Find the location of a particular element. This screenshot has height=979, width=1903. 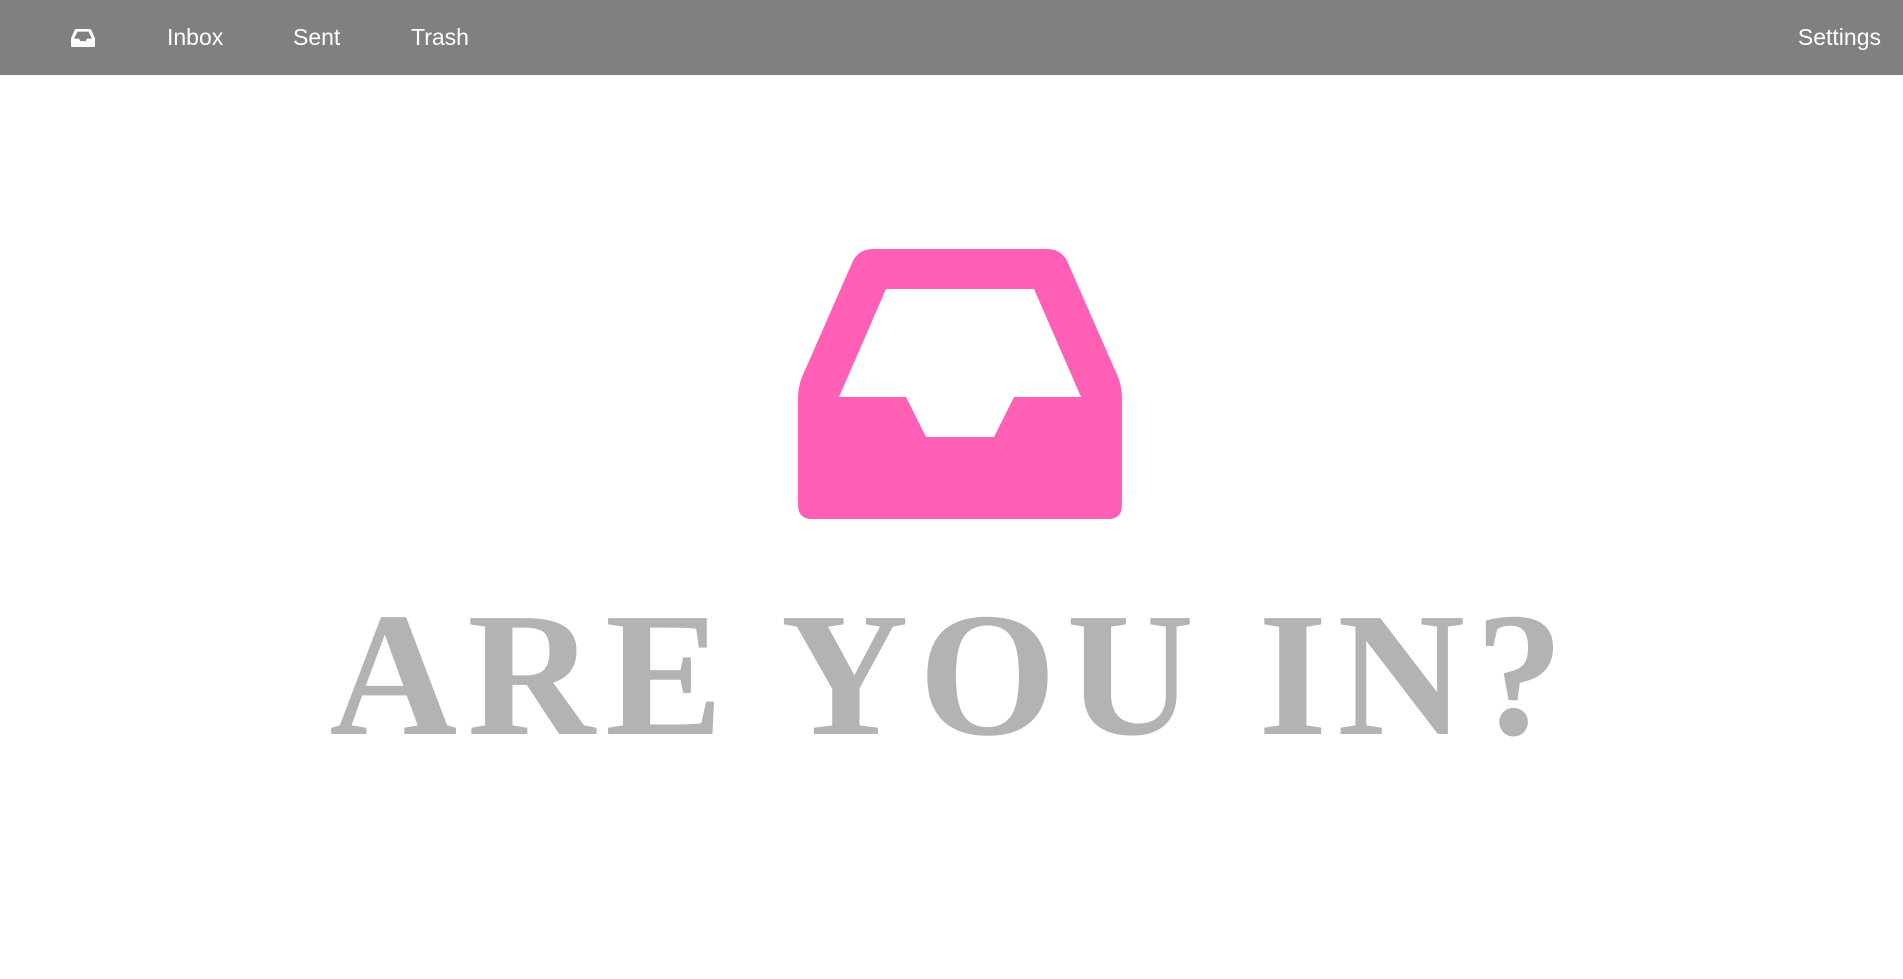

nav-link-sent: Sent is located at coordinates (316, 37).